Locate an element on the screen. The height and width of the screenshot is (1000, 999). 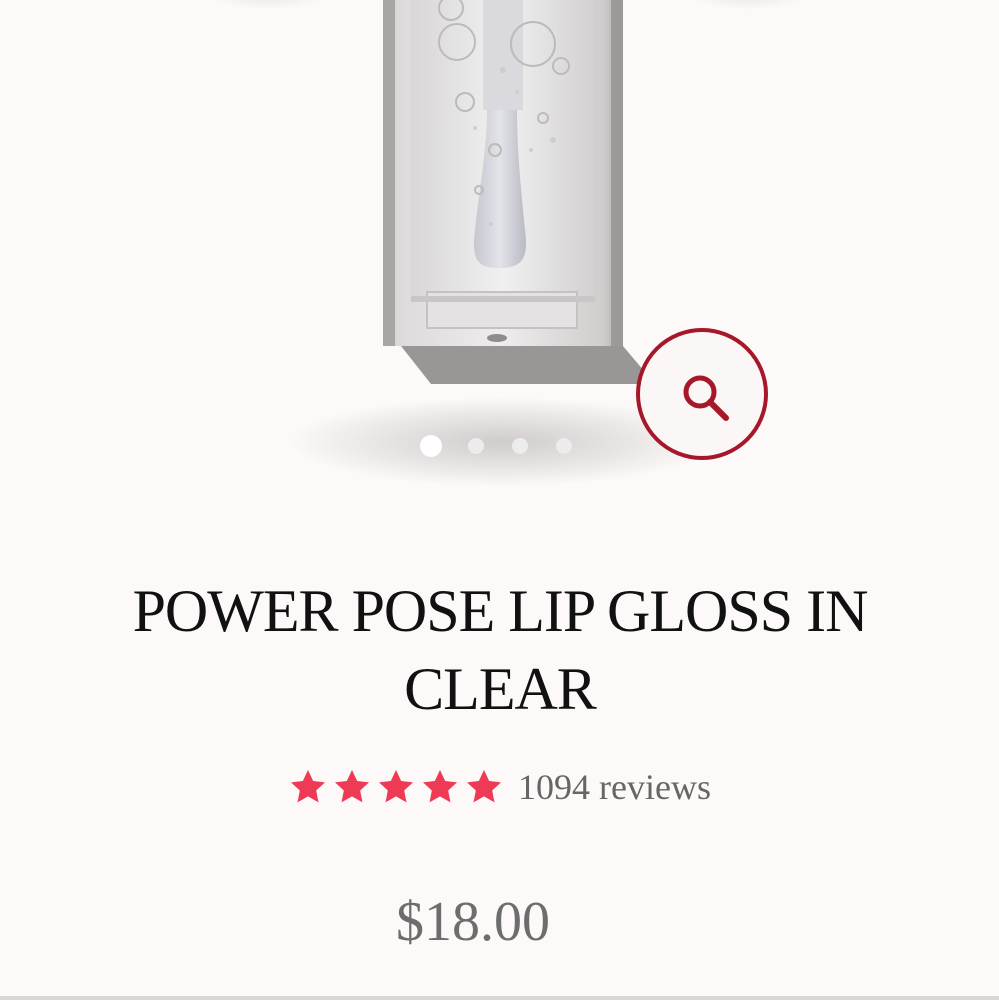
carousel-dots is located at coordinates (510, 446).